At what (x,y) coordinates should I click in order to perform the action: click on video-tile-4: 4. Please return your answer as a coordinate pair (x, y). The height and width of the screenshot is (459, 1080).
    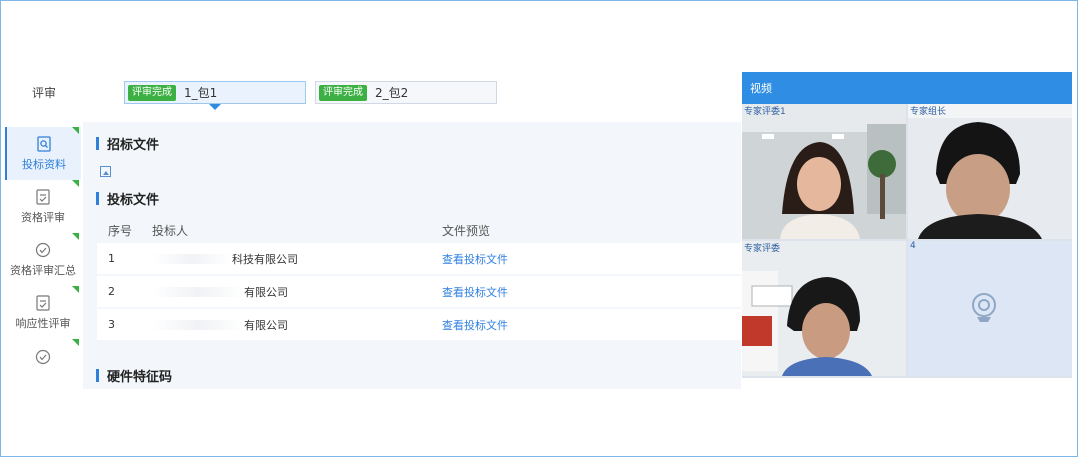
    Looking at the image, I should click on (990, 308).